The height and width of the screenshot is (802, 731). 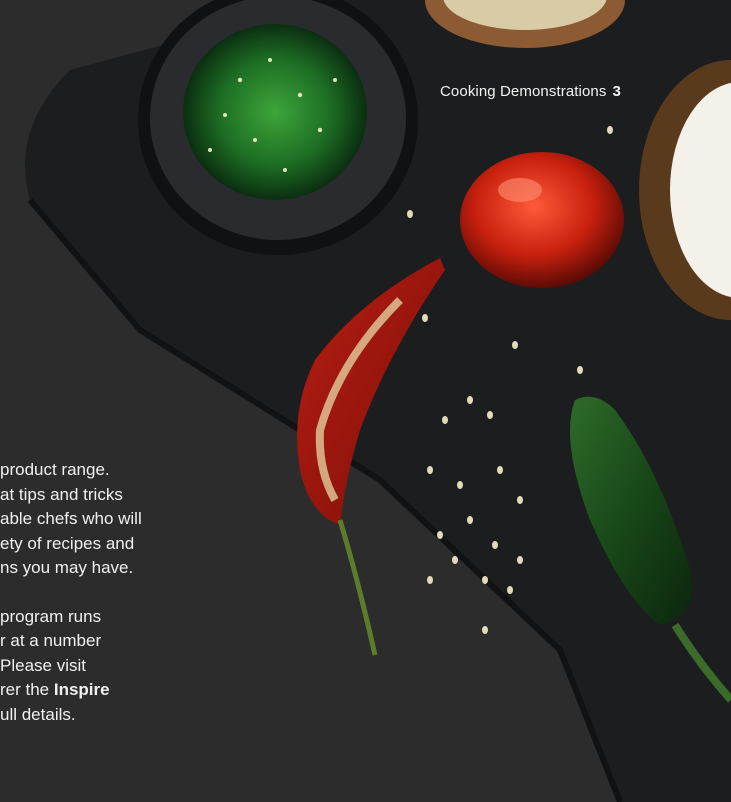 I want to click on text-line: rer the Inspire, so click(x=100, y=690).